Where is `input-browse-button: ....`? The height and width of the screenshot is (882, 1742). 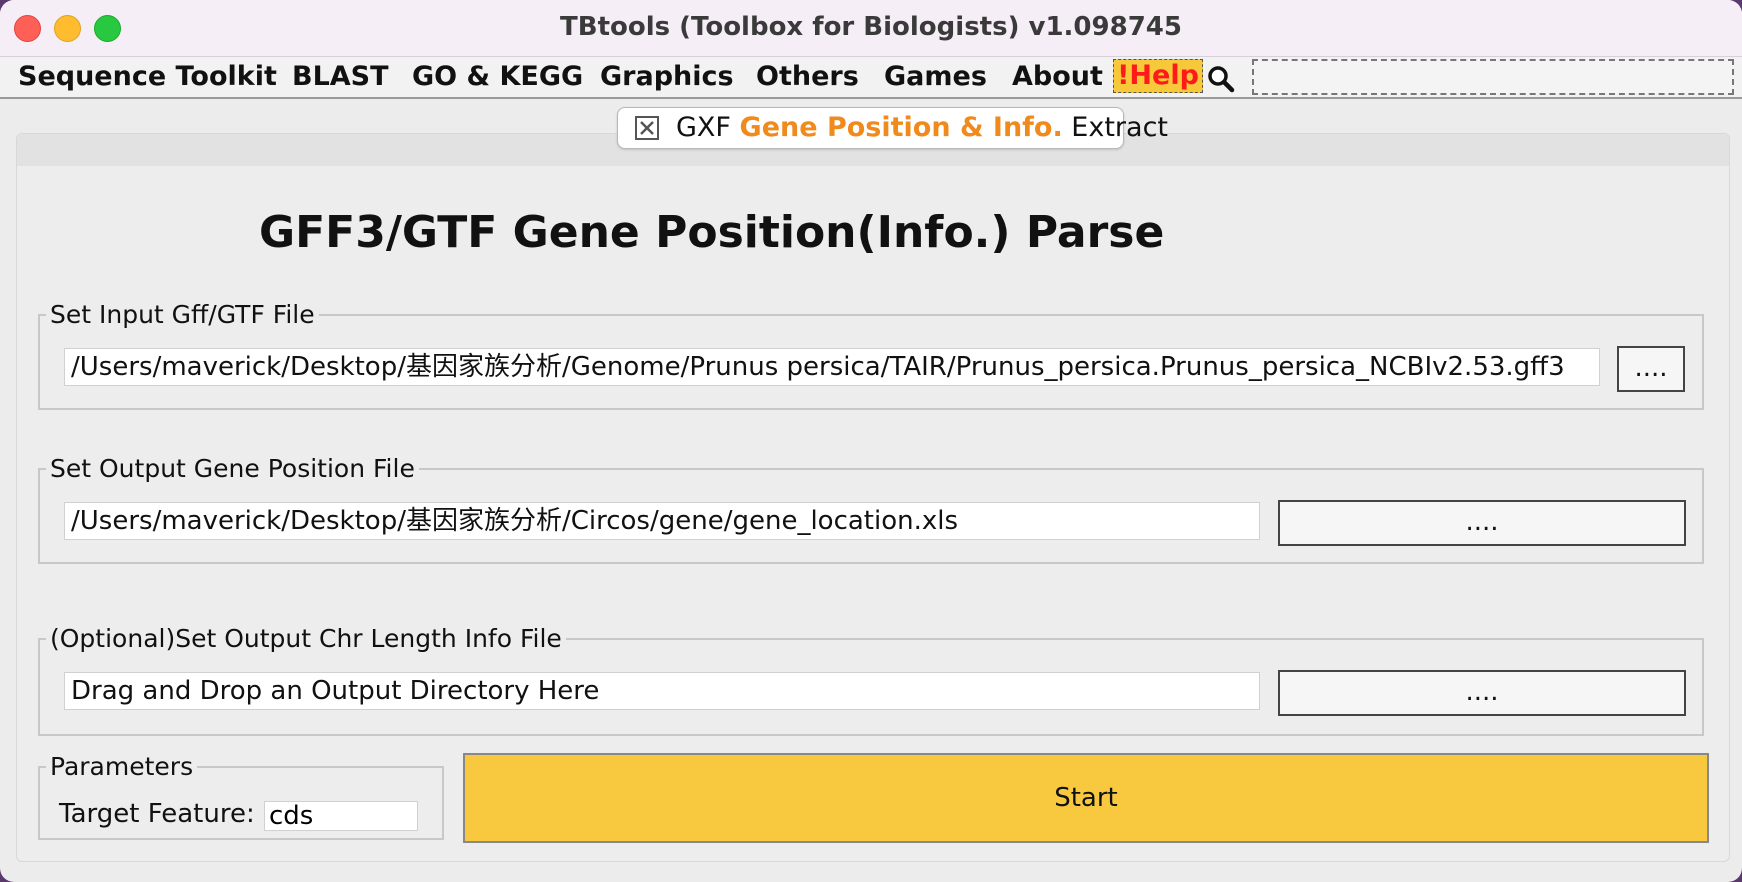
input-browse-button: .... is located at coordinates (1651, 369).